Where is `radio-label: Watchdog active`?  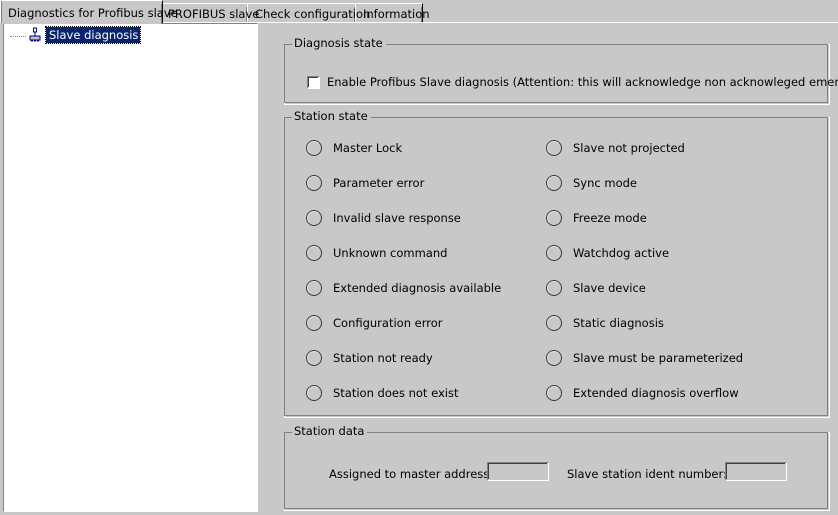 radio-label: Watchdog active is located at coordinates (621, 253).